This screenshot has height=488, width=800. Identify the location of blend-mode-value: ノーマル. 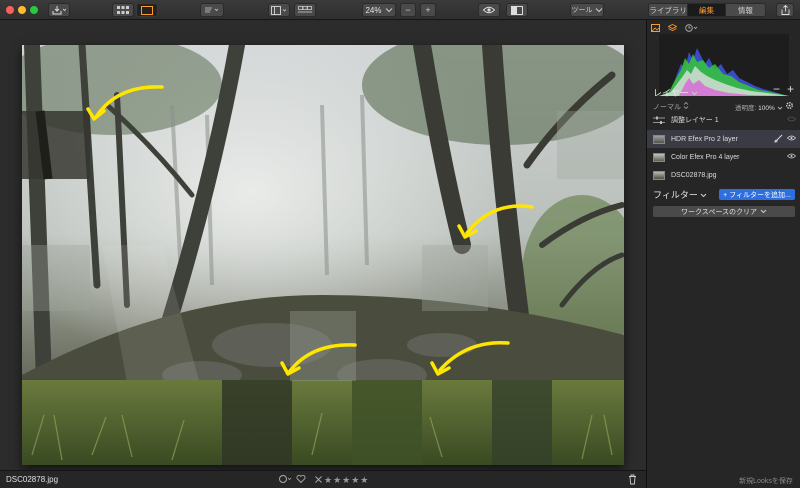
(667, 107).